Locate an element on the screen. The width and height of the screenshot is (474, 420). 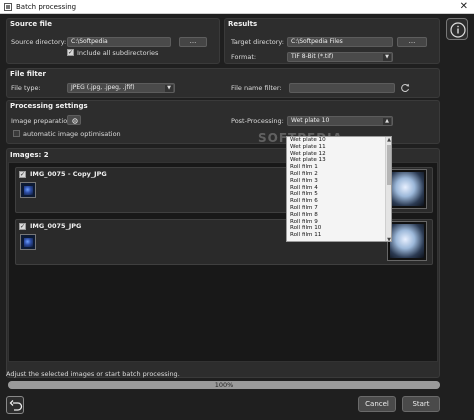
dropdown-option: Wet plate 10 is located at coordinates (339, 140).